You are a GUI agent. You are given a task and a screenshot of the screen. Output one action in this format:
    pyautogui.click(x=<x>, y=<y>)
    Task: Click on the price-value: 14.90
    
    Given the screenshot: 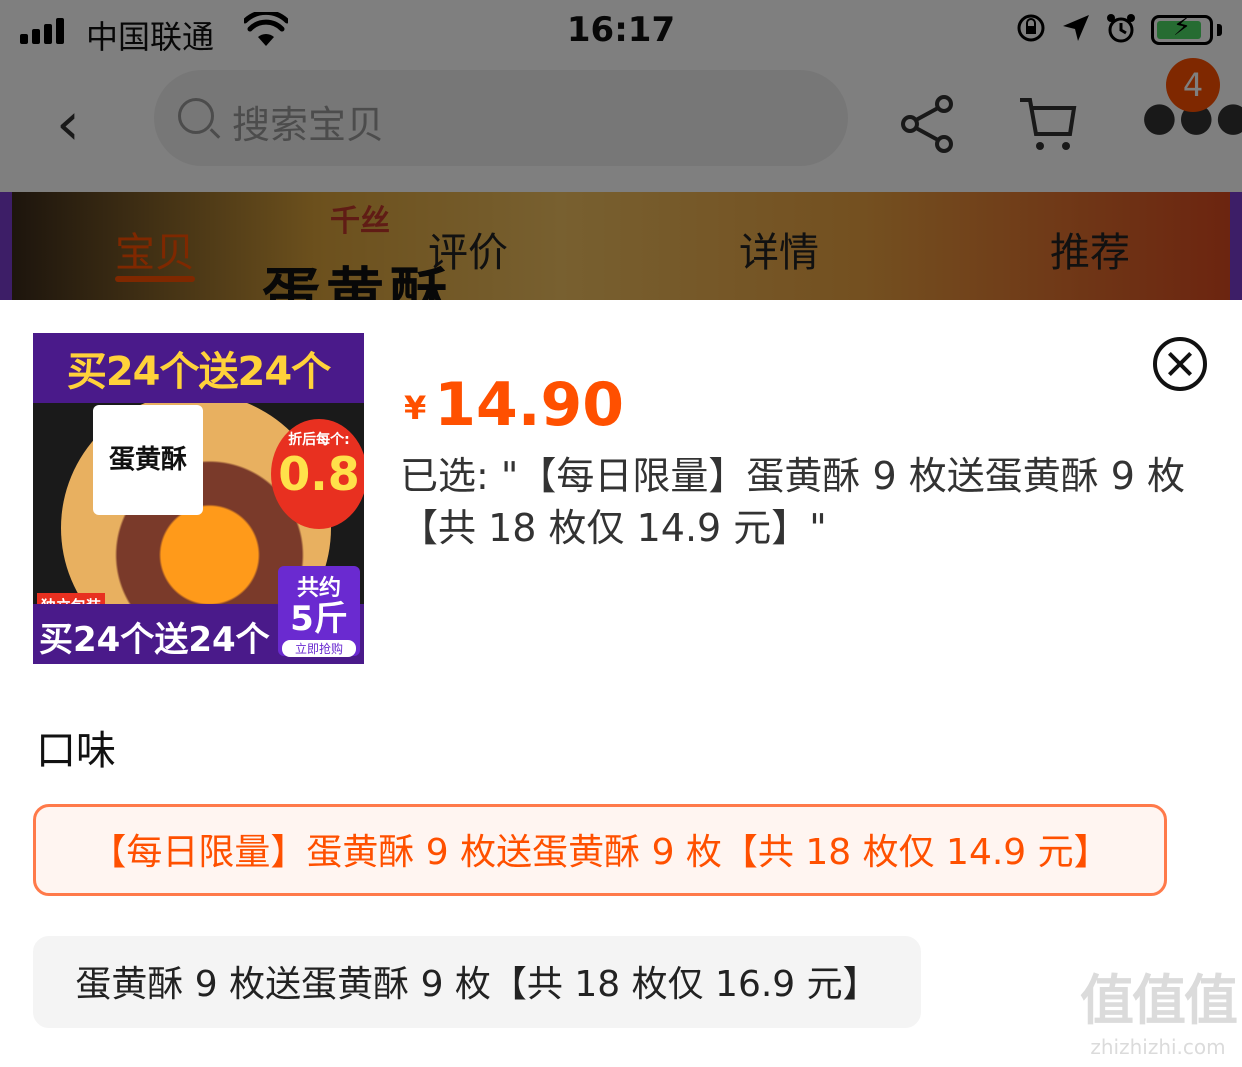 What is the action you would take?
    pyautogui.click(x=529, y=405)
    